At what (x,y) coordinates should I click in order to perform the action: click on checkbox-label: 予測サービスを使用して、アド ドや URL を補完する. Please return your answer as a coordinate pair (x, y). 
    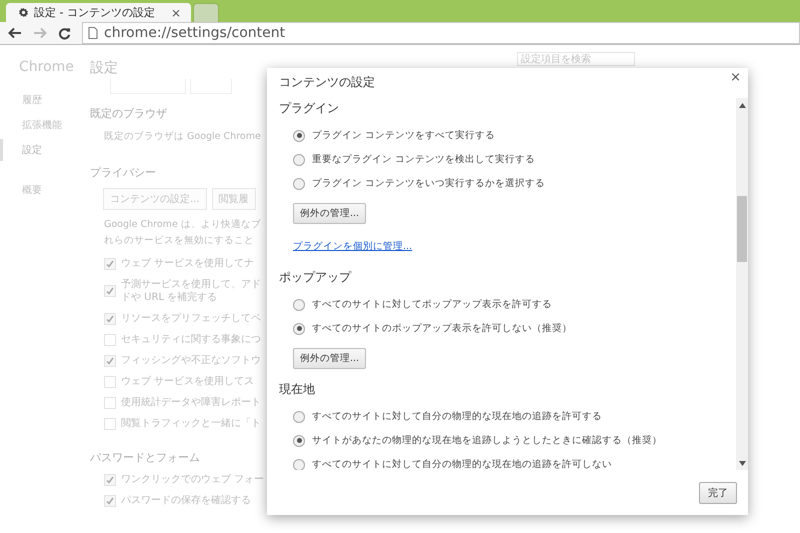
    Looking at the image, I should click on (191, 291).